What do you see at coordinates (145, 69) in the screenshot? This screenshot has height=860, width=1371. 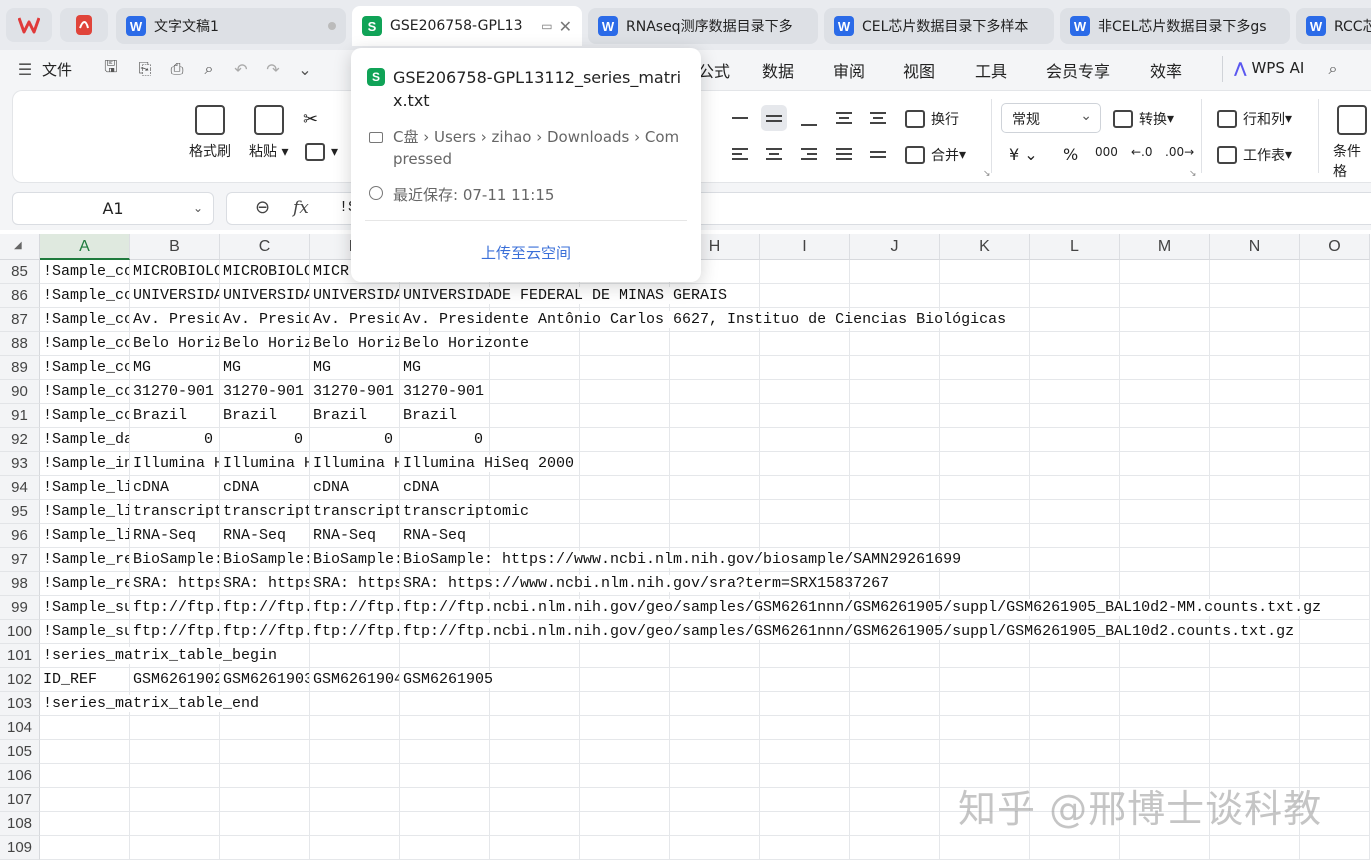 I see `export-icon: ⎘` at bounding box center [145, 69].